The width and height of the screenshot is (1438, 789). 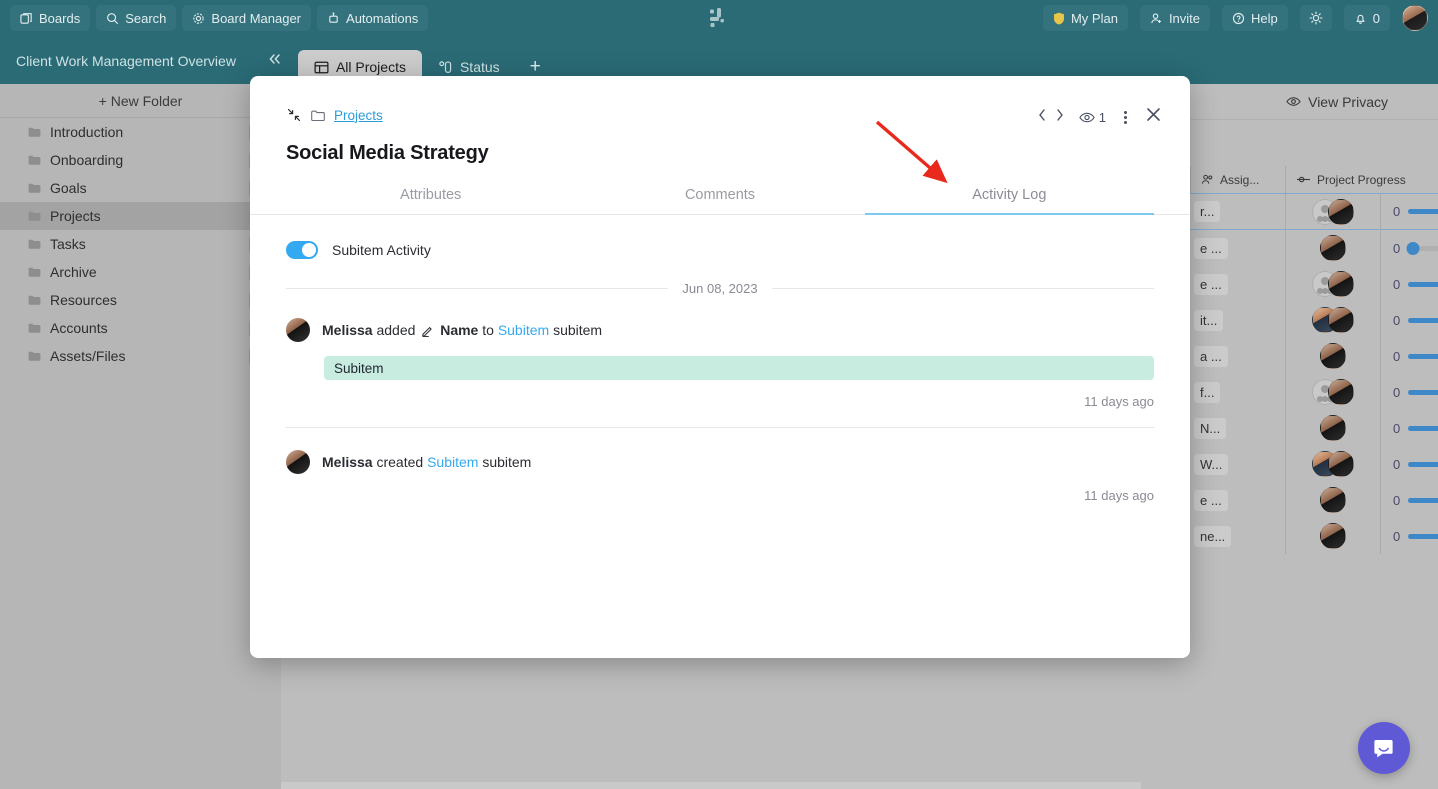 I want to click on prev-item-button, so click(x=1042, y=117).